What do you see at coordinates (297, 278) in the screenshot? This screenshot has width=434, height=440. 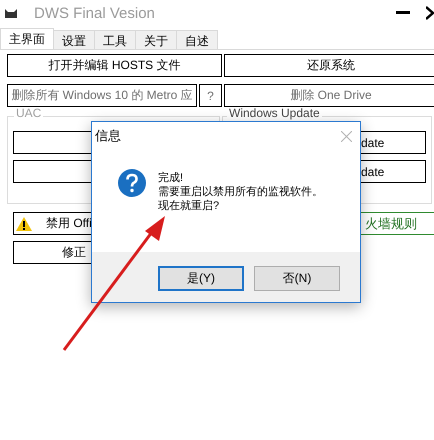 I see `dialog-button: 否(N)` at bounding box center [297, 278].